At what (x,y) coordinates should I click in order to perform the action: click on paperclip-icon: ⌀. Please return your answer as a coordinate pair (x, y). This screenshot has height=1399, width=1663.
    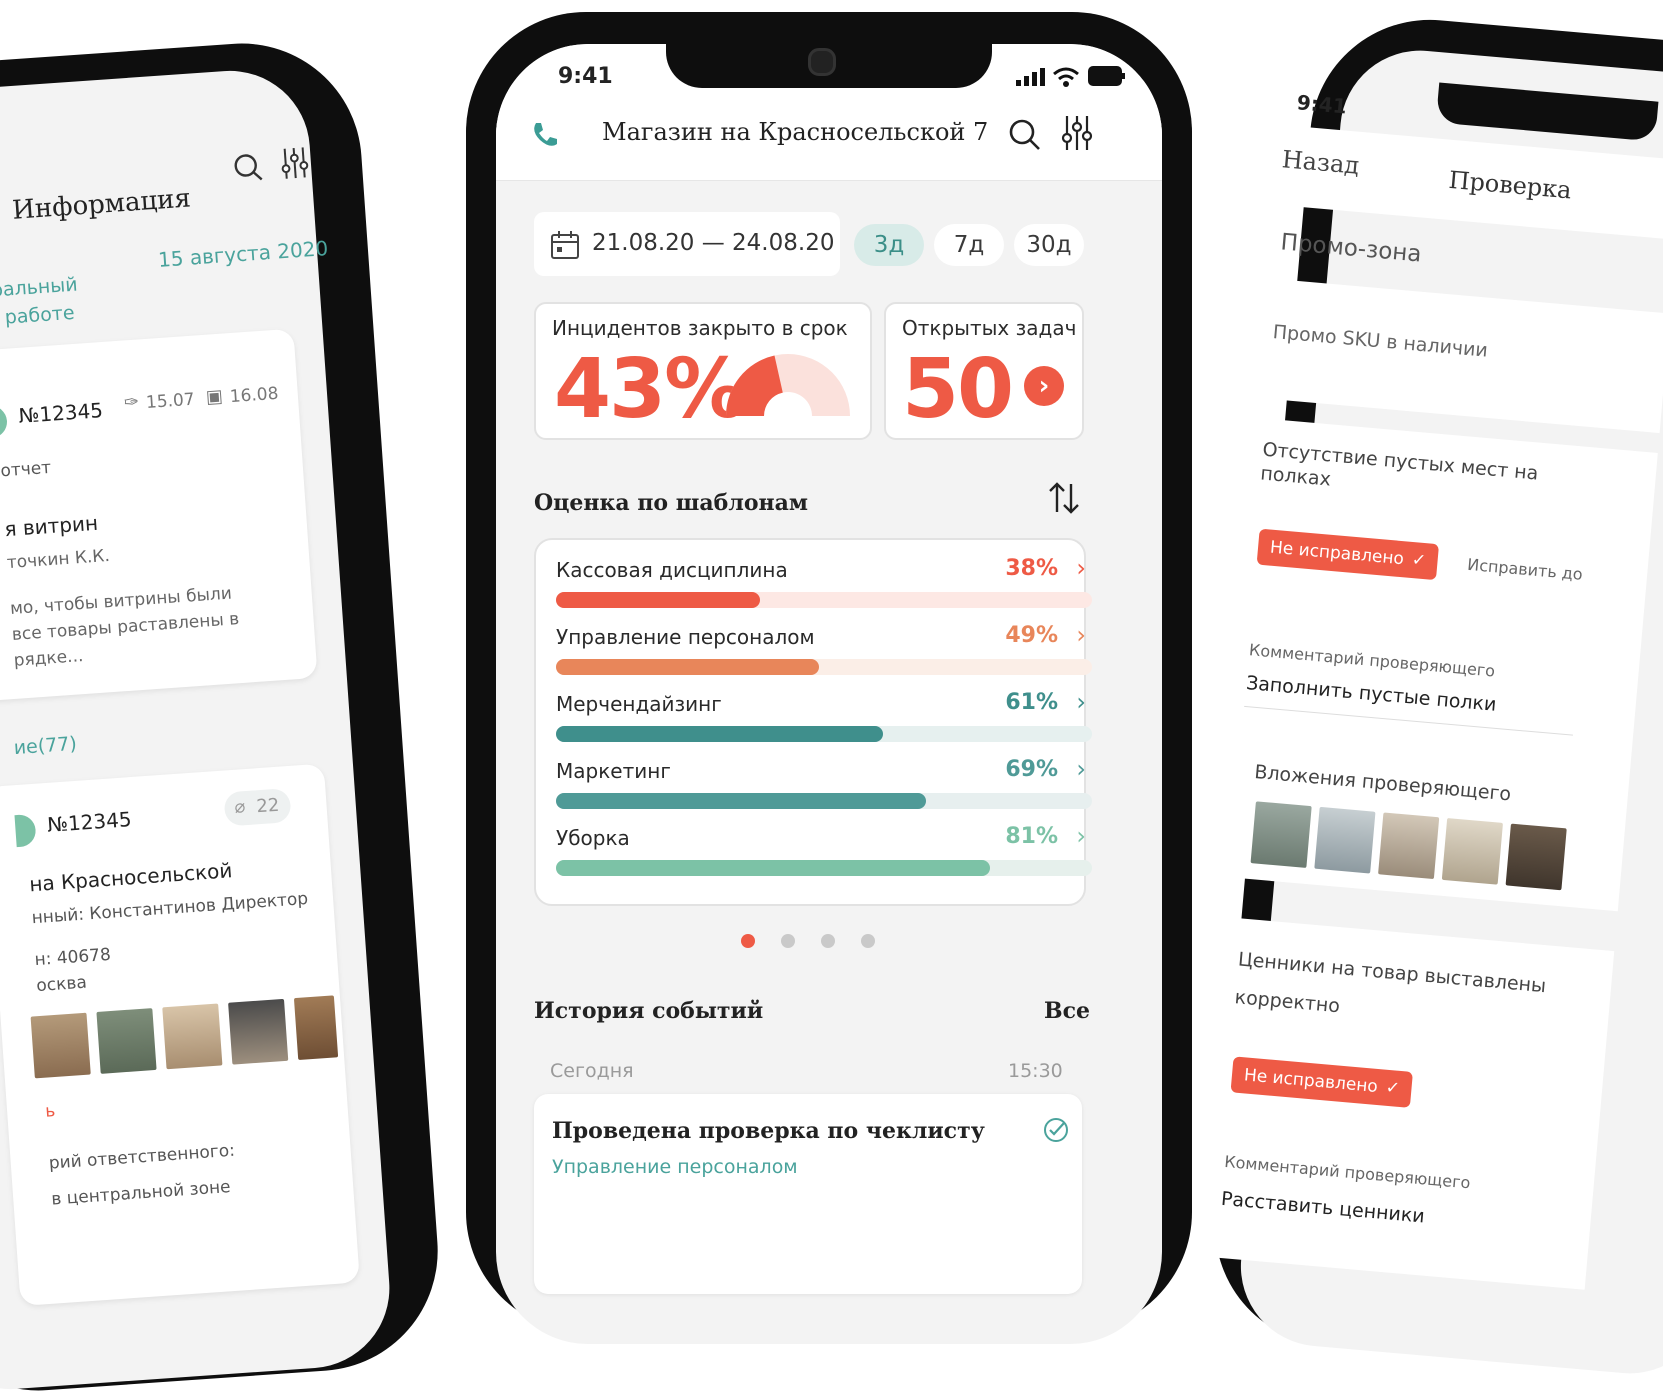
    Looking at the image, I should click on (240, 807).